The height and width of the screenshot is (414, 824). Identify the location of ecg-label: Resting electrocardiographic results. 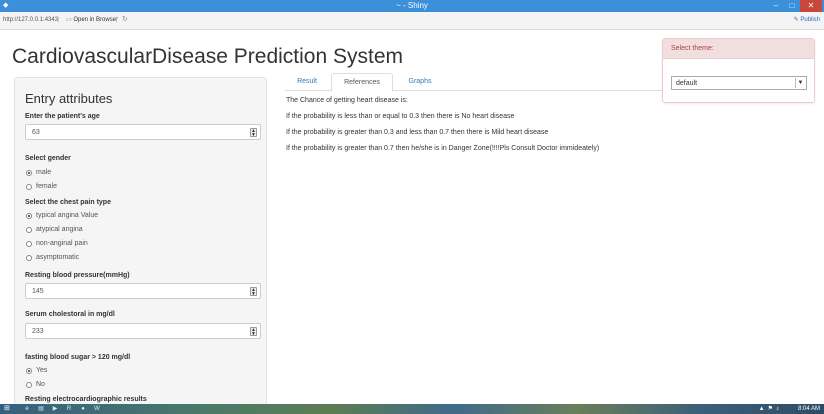
(86, 399).